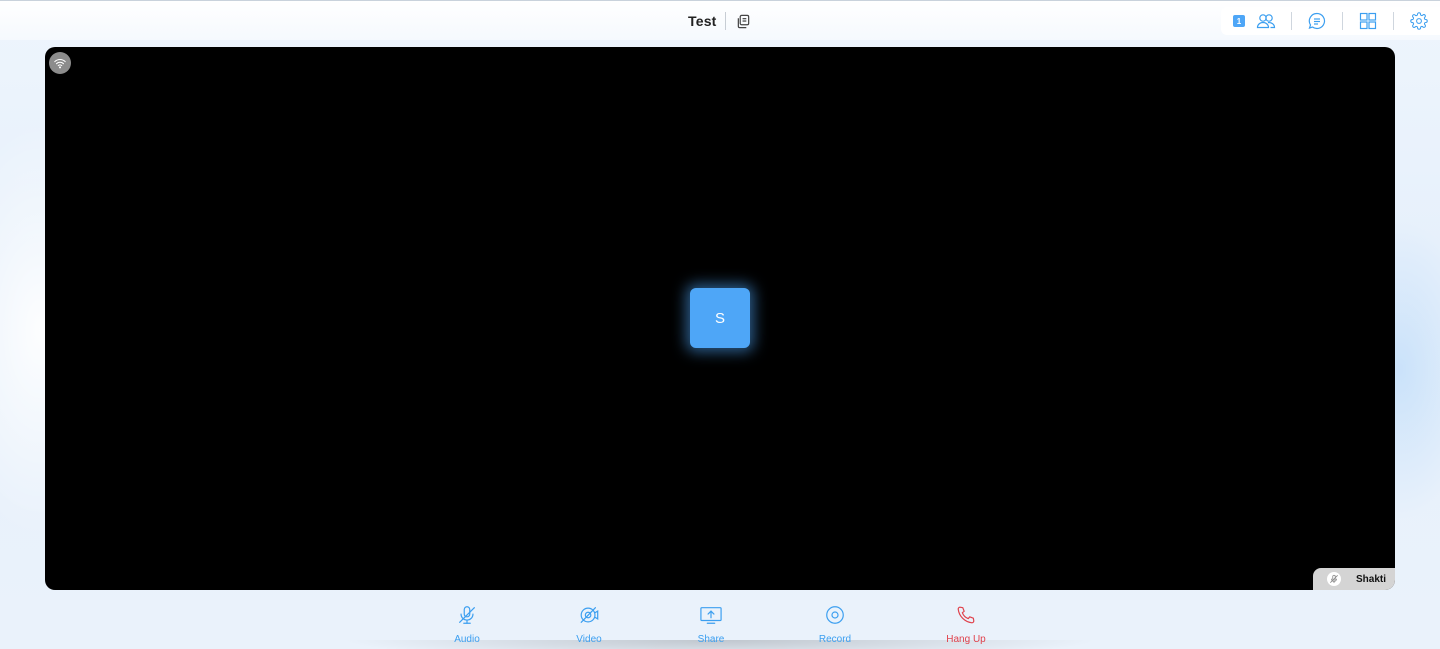 The height and width of the screenshot is (649, 1440). Describe the element at coordinates (966, 615) in the screenshot. I see `phone-hangup-icon` at that location.